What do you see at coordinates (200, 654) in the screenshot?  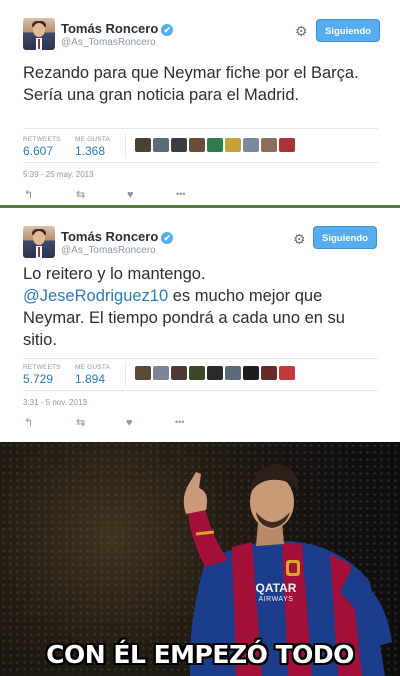 I see `meme-caption: CON ÉL EMPEZÓ TODO` at bounding box center [200, 654].